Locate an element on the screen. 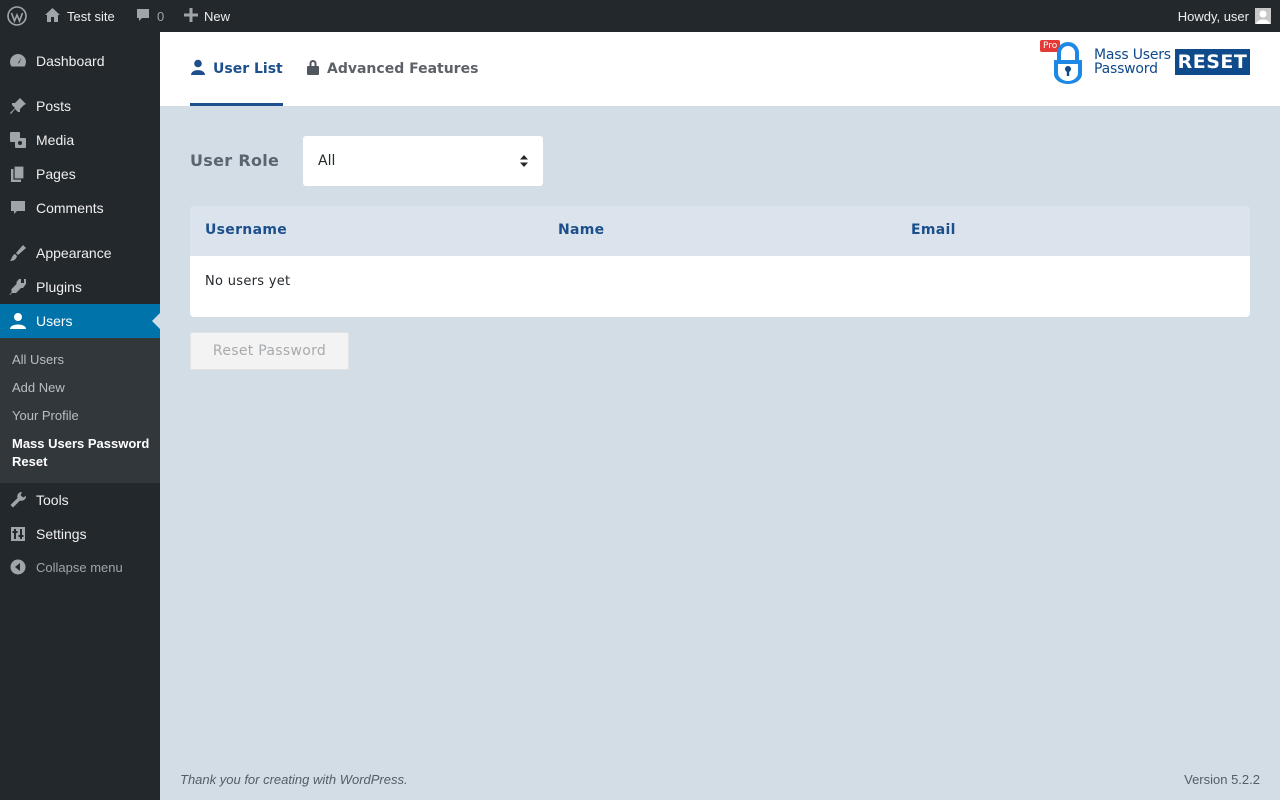 The height and width of the screenshot is (800, 1280). tab-label: User List is located at coordinates (248, 69).